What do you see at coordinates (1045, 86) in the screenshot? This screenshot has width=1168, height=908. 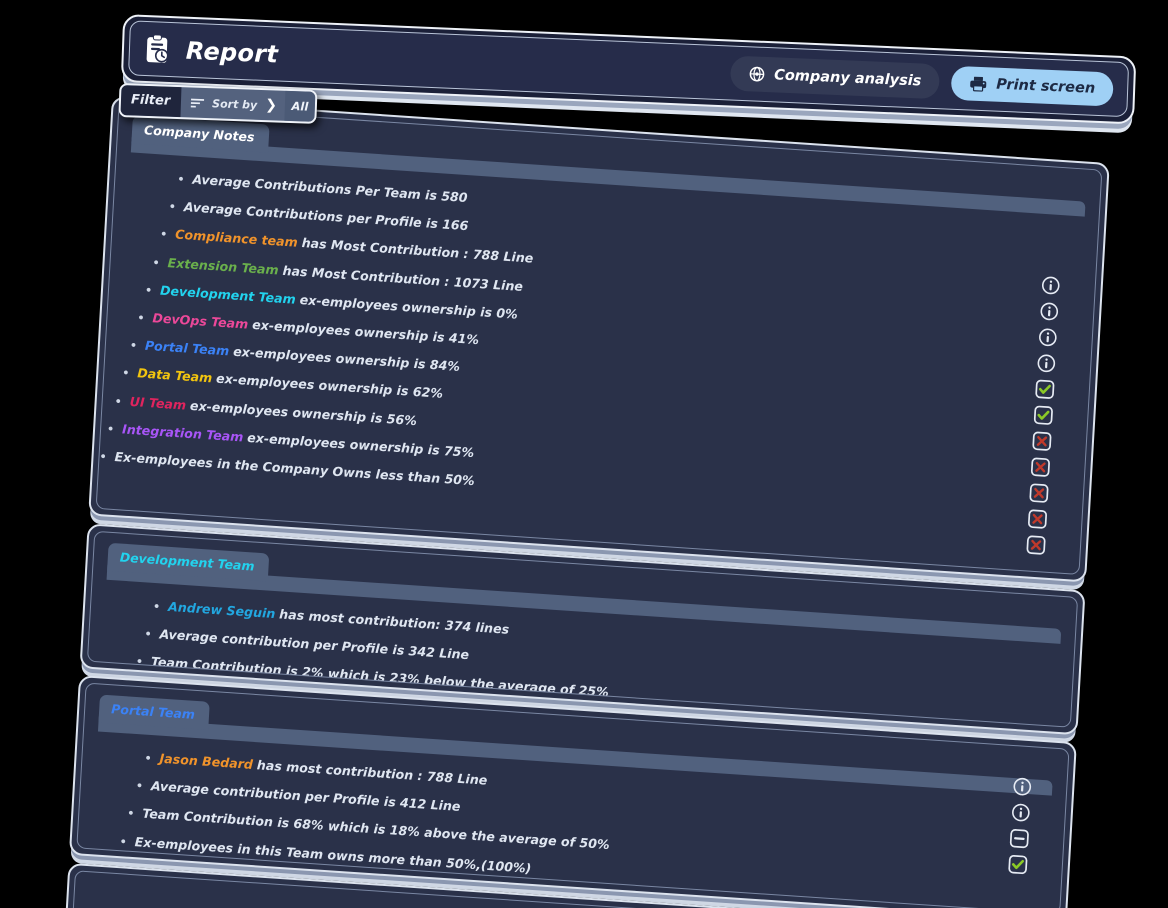 I see `print-screen-label: Print screen` at bounding box center [1045, 86].